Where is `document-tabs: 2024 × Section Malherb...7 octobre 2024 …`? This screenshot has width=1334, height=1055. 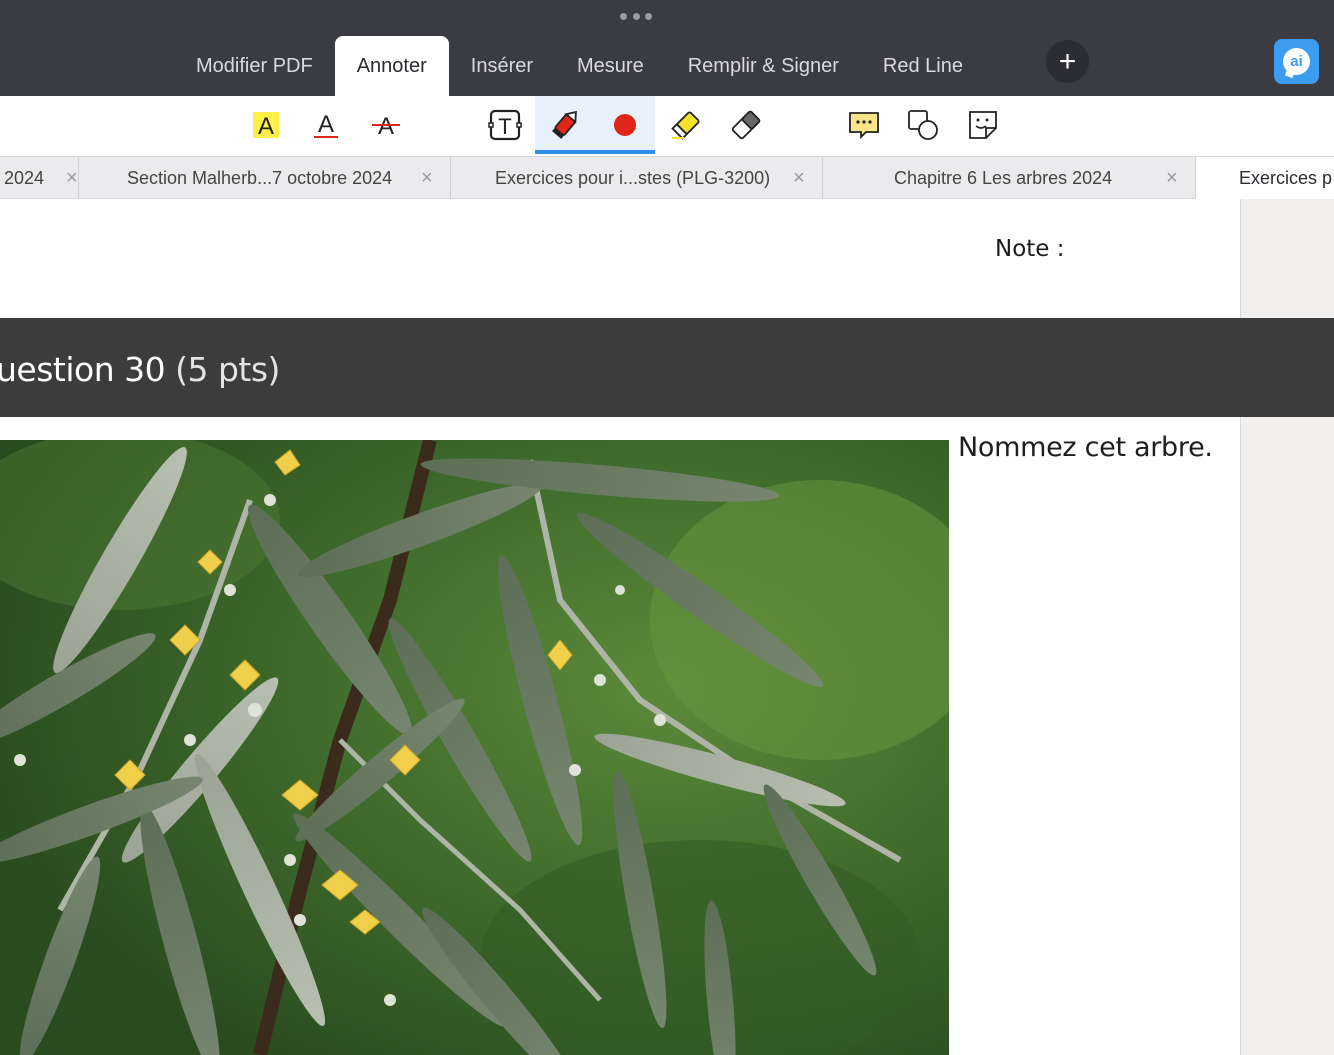 document-tabs: 2024 × Section Malherb...7 octobre 2024 … is located at coordinates (667, 177).